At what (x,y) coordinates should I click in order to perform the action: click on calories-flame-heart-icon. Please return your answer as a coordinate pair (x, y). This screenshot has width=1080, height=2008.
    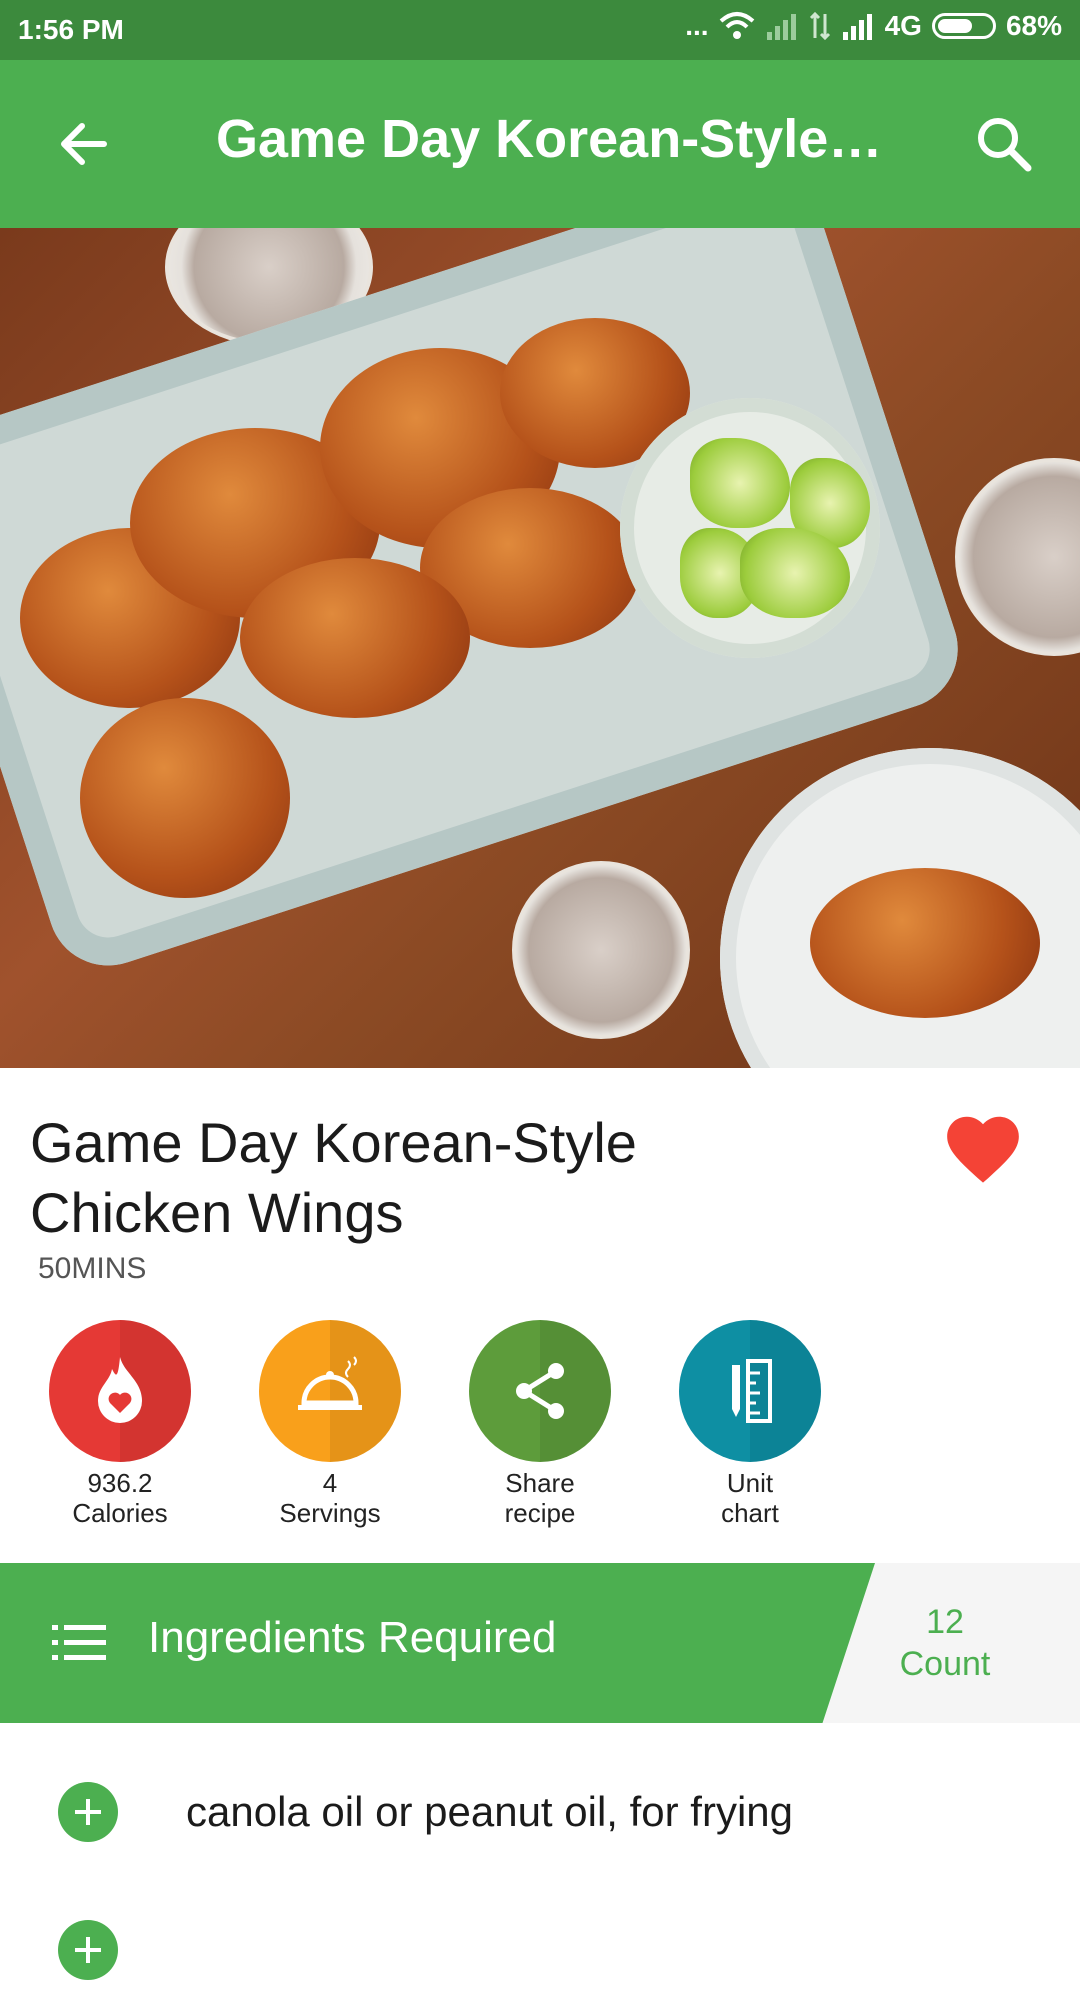
    Looking at the image, I should click on (120, 1390).